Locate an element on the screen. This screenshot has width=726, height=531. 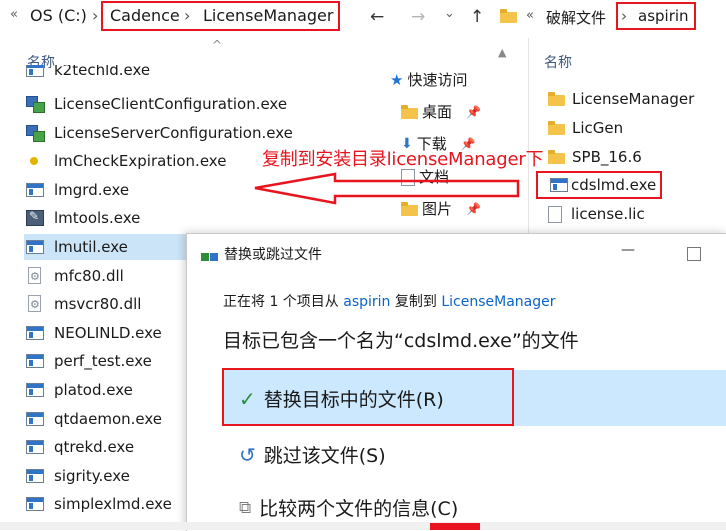
file-row: platod.exe is located at coordinates (99, 390).